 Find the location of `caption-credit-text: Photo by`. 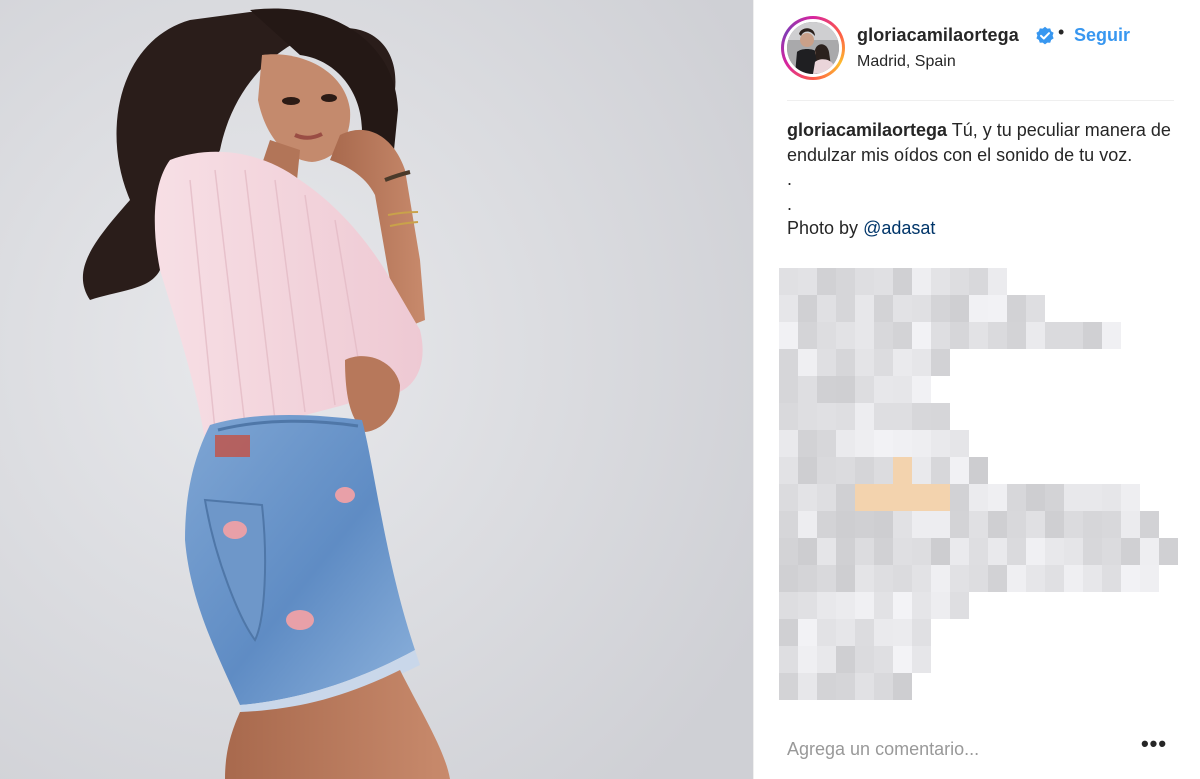

caption-credit-text: Photo by is located at coordinates (825, 228).